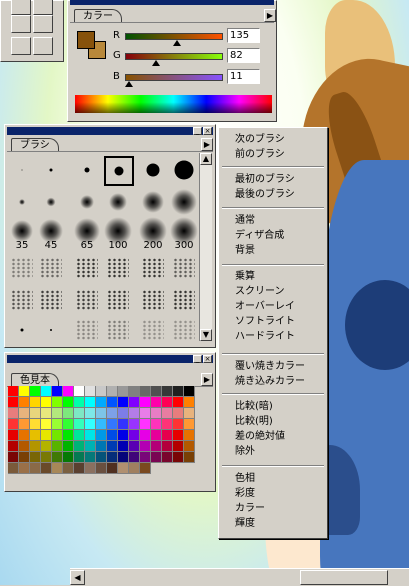 This screenshot has height=586, width=409. I want to click on tab-swatches: 色見本, so click(35, 380).